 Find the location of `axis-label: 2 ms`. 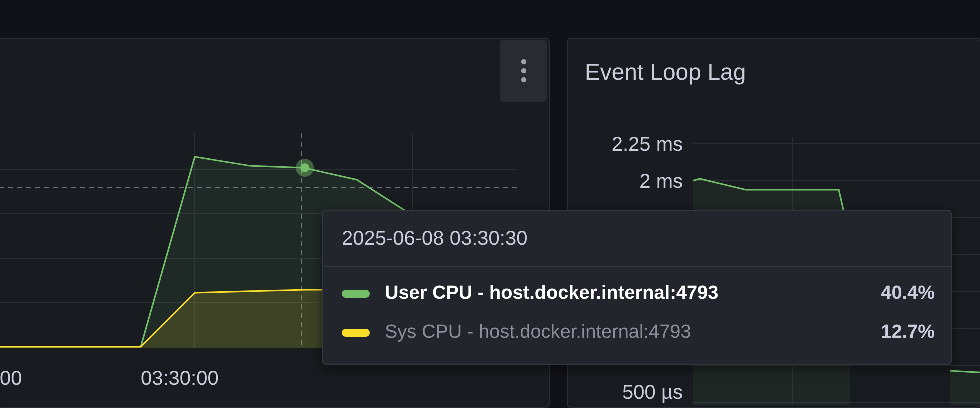

axis-label: 2 ms is located at coordinates (661, 182).